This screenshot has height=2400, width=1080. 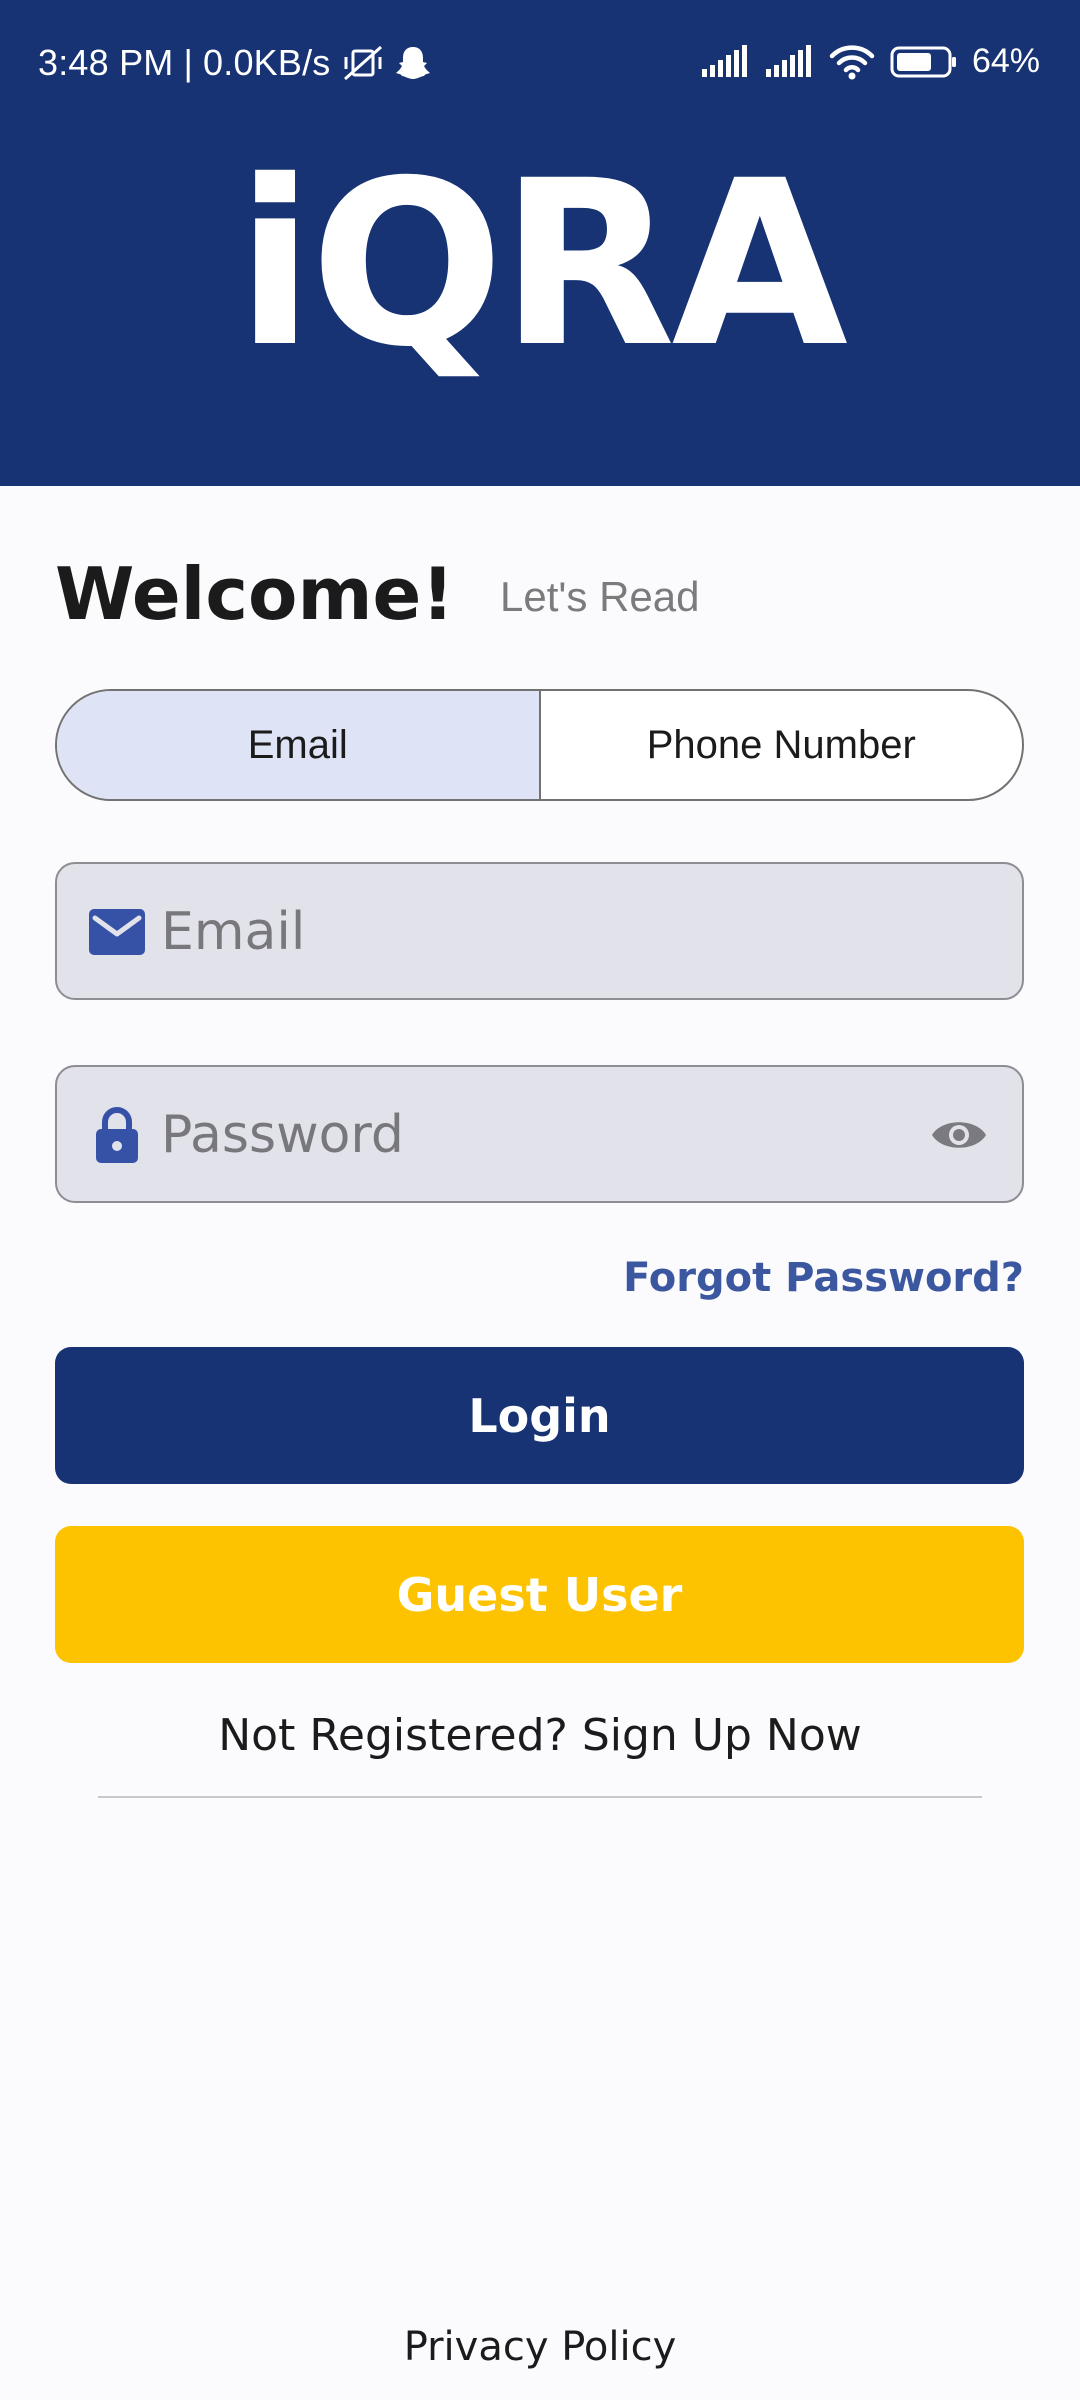 I want to click on login-button: Login, so click(x=539, y=1415).